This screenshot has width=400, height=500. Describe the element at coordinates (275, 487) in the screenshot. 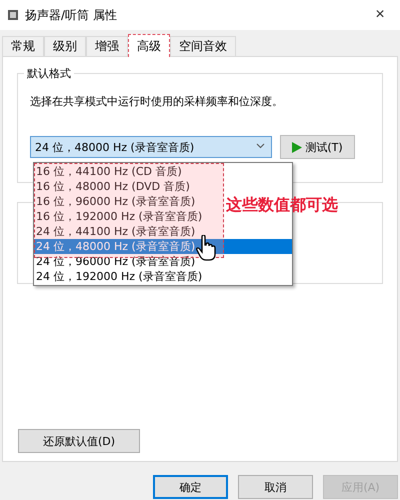

I see `dialog-button: 取消` at that location.